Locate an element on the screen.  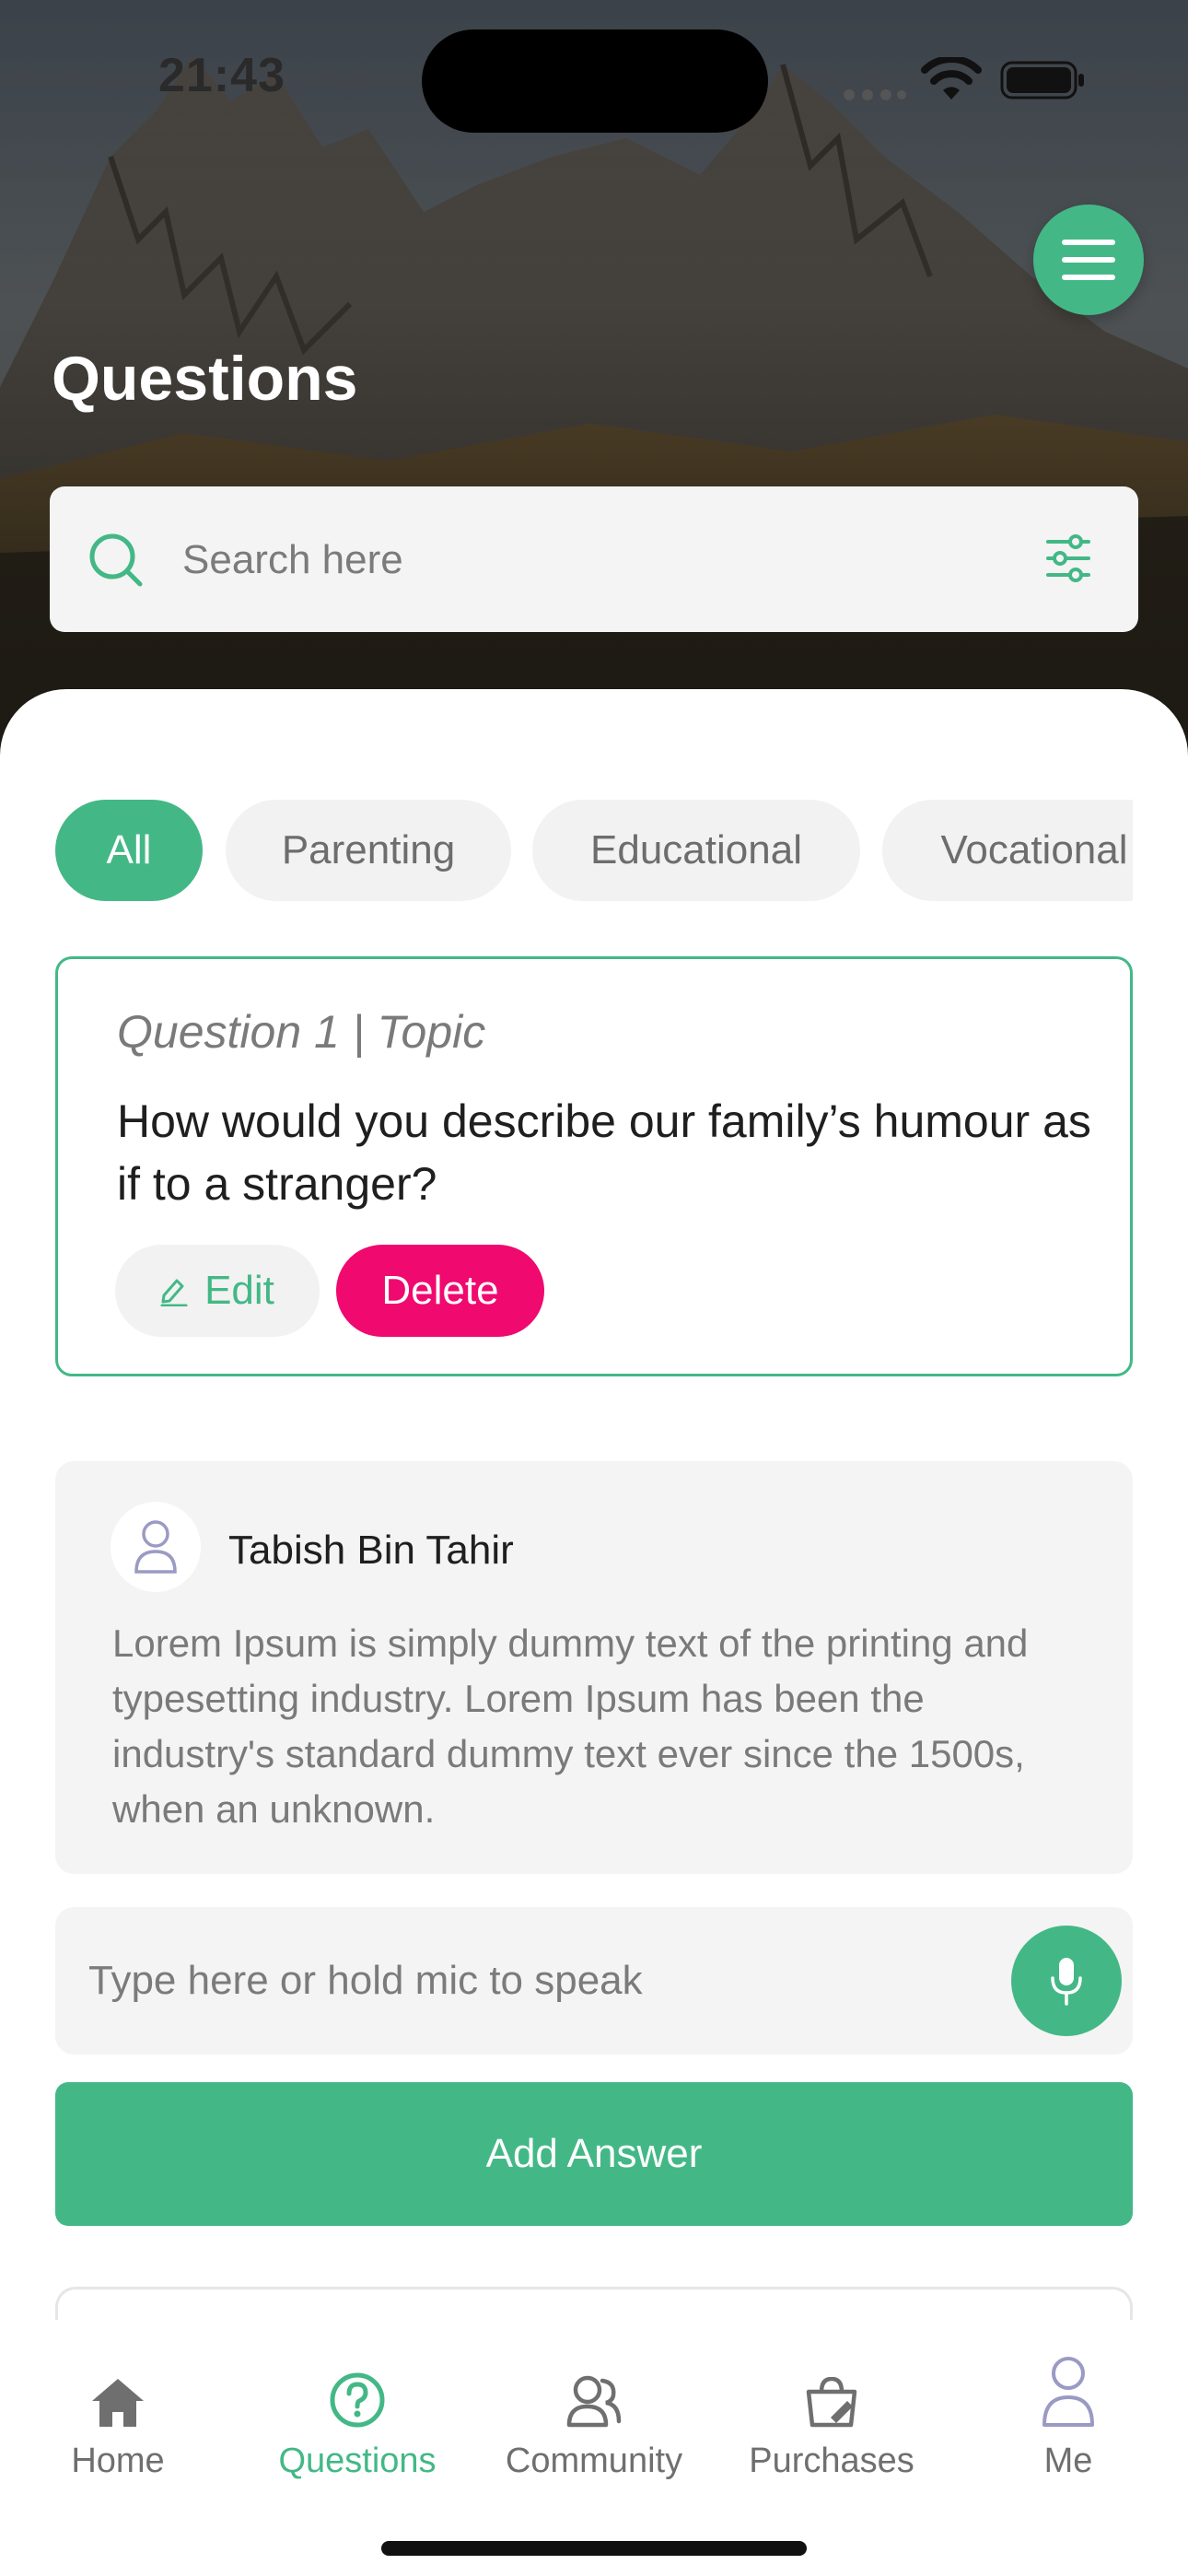
nav-item-me: Me is located at coordinates (1068, 2413).